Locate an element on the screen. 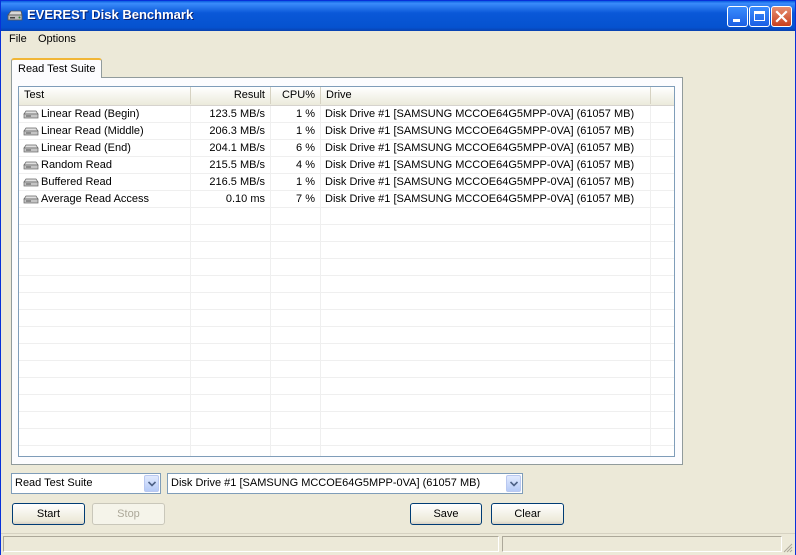 The height and width of the screenshot is (555, 796). cell-cpu: 6 % is located at coordinates (305, 148).